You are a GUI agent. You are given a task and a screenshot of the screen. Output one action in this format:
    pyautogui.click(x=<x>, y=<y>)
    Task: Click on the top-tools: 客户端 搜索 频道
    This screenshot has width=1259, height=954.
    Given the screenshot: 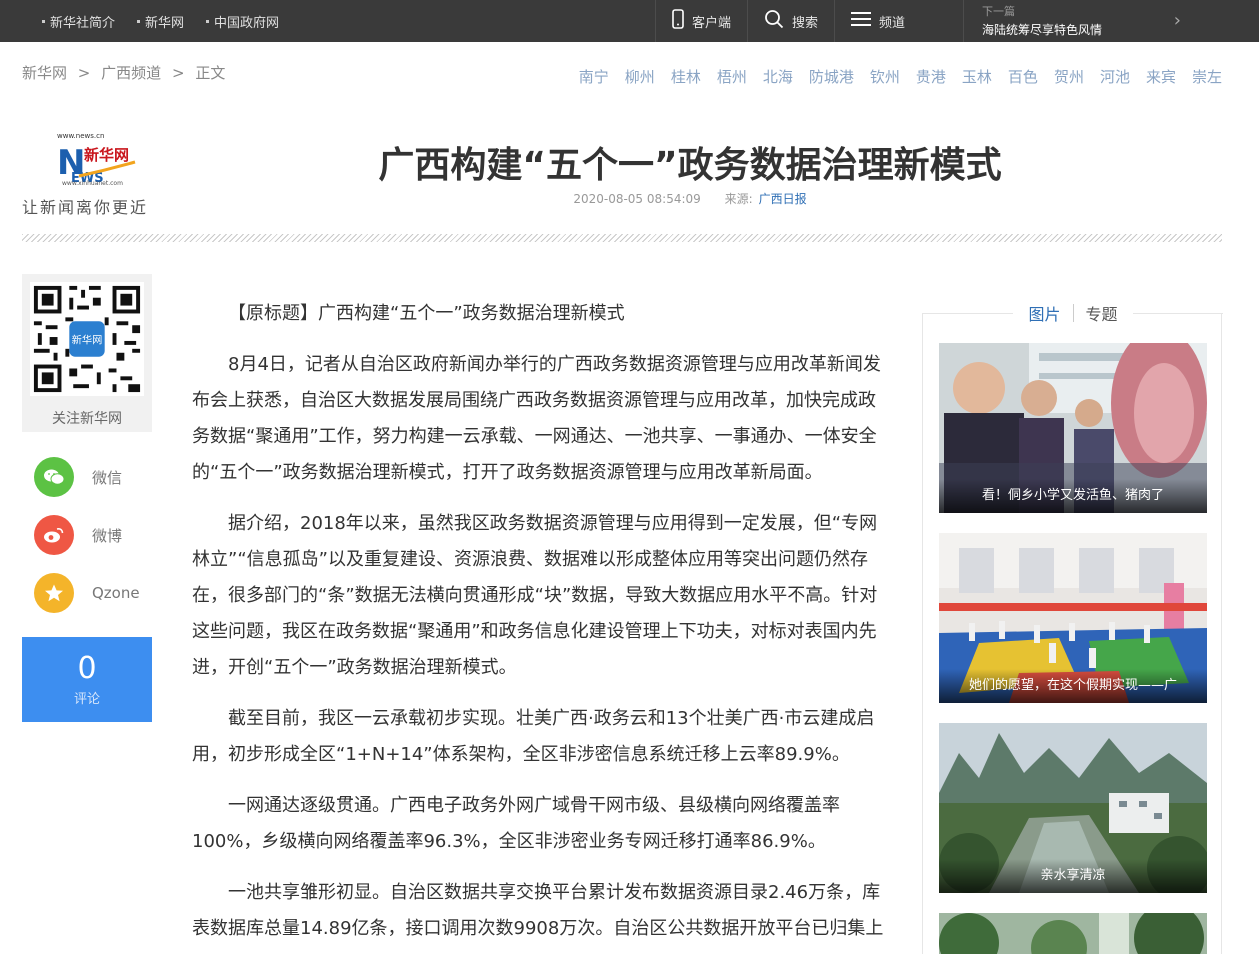 What is the action you would take?
    pyautogui.click(x=788, y=21)
    